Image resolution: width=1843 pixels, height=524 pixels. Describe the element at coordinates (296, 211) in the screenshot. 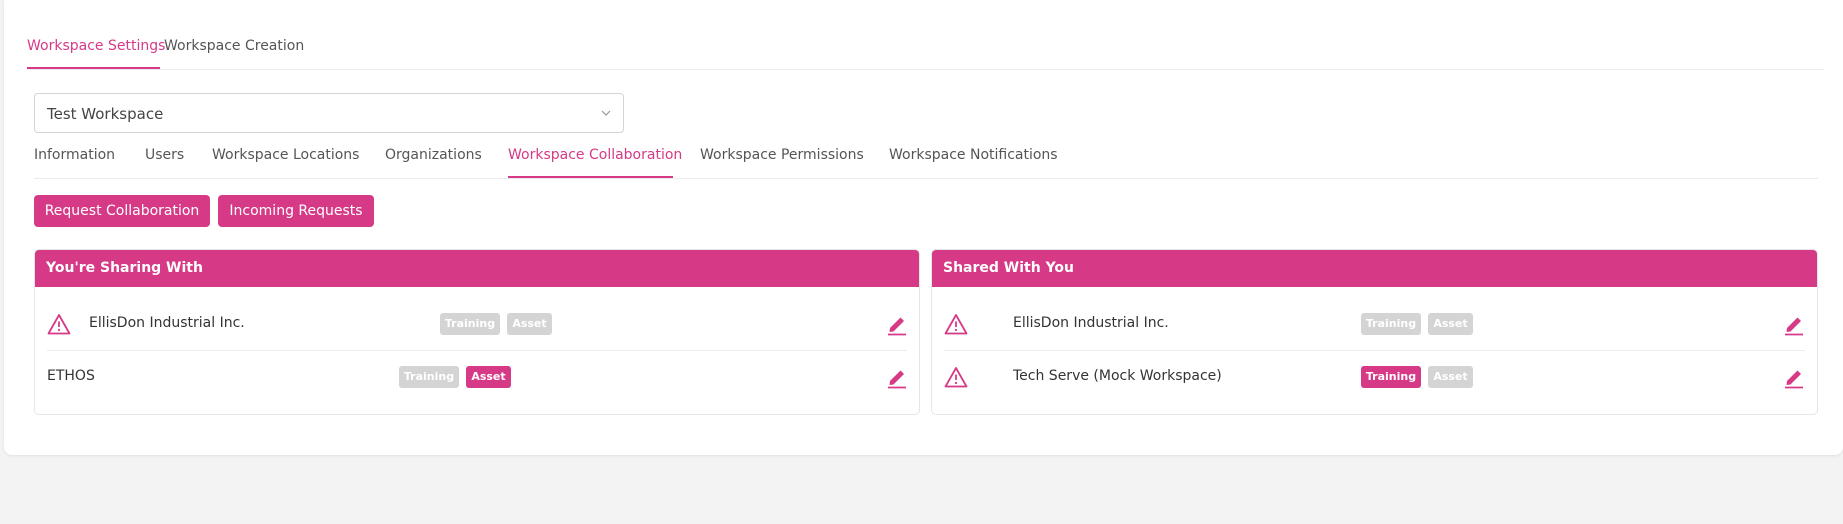

I see `incoming-requests-button: Incoming Requests` at that location.